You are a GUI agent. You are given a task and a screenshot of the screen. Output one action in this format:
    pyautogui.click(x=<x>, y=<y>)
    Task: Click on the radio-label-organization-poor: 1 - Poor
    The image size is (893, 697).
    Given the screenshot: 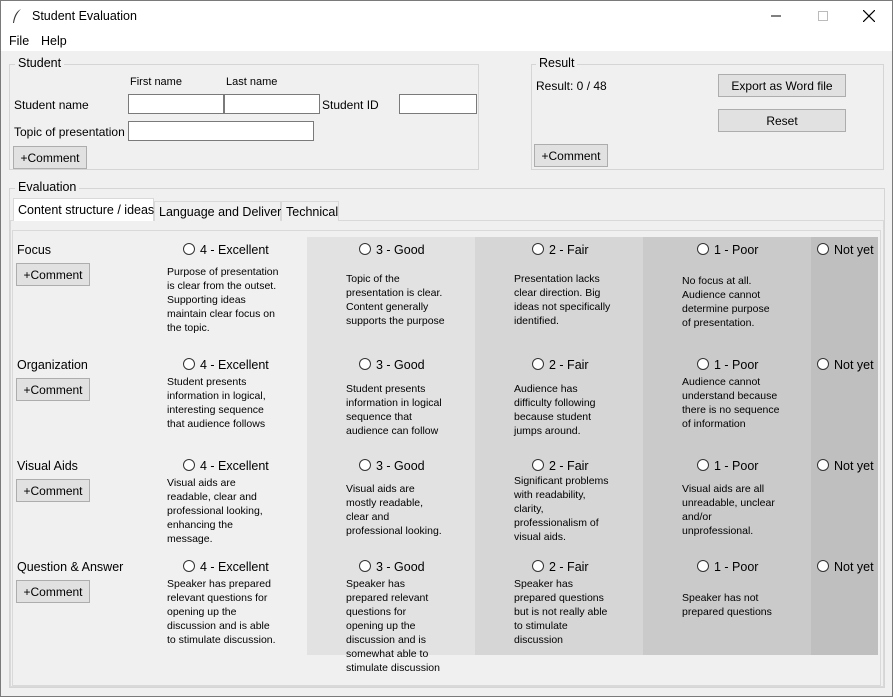 What is the action you would take?
    pyautogui.click(x=736, y=365)
    